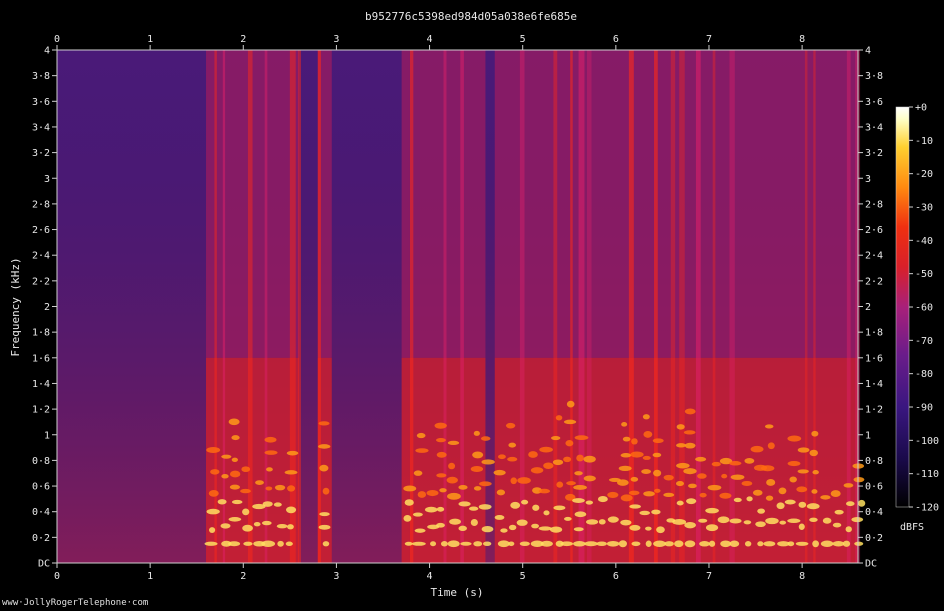 The width and height of the screenshot is (944, 611). I want to click on x-tick-bottom-label: 5, so click(523, 576).